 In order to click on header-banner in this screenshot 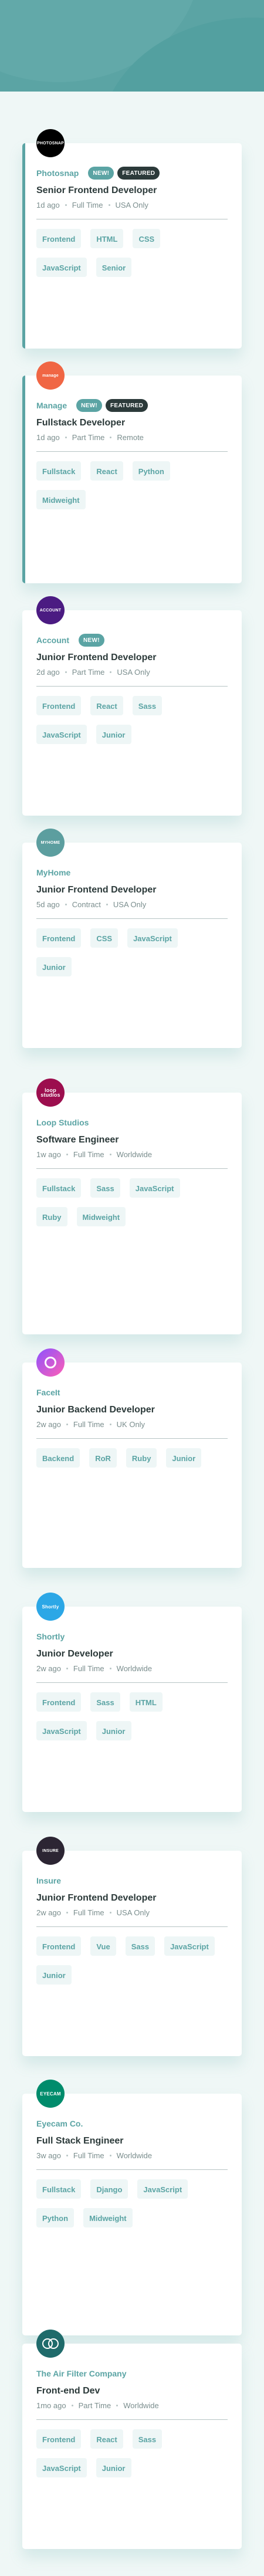, I will do `click(132, 46)`.